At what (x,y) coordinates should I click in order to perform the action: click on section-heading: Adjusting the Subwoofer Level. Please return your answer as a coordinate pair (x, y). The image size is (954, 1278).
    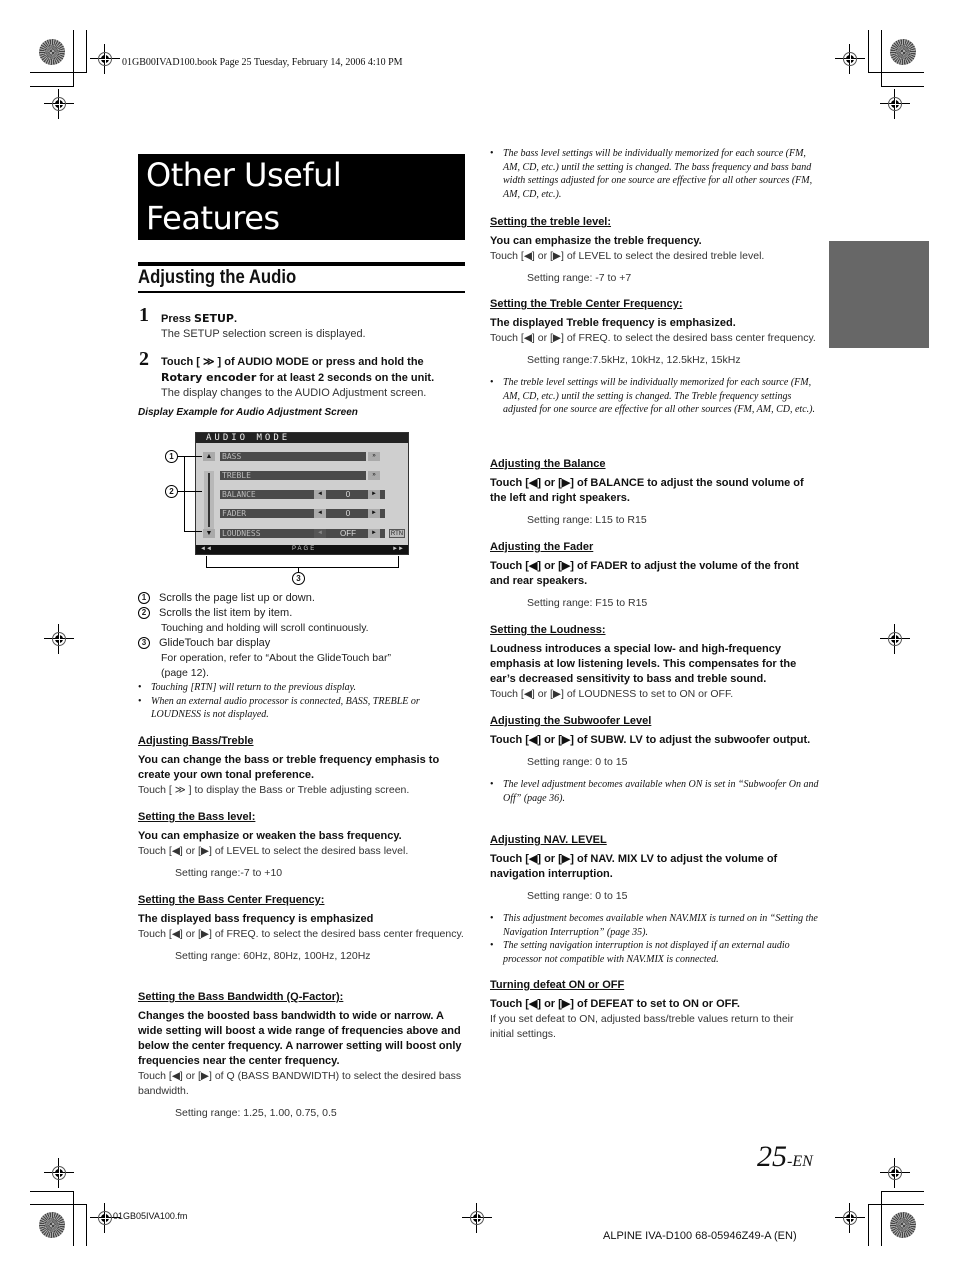
    Looking at the image, I should click on (571, 721).